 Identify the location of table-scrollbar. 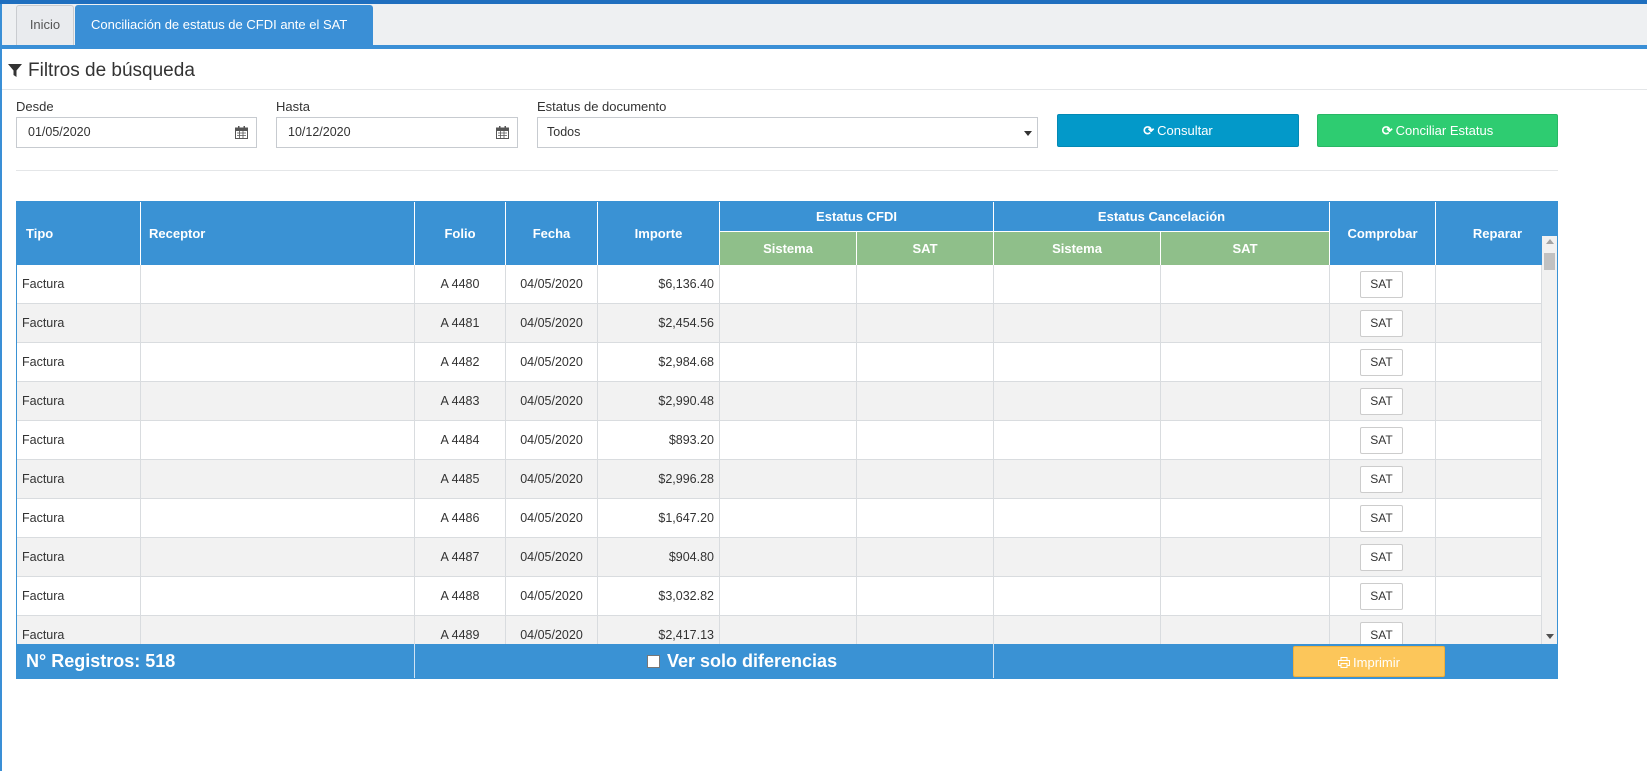
(1549, 440).